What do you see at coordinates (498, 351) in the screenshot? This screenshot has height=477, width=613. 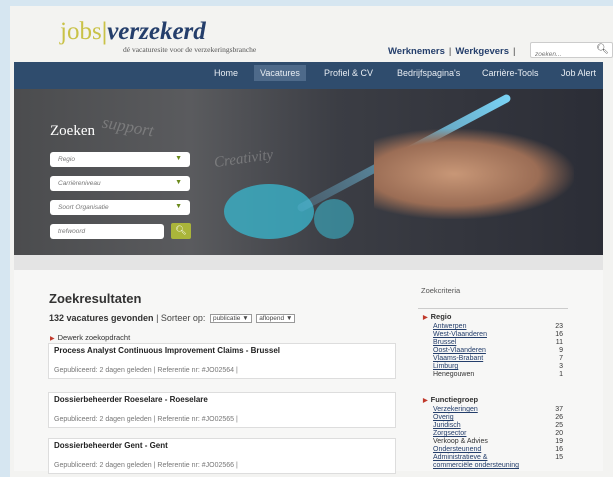 I see `regio-filter-item: Oost-Vlaanderen 9` at bounding box center [498, 351].